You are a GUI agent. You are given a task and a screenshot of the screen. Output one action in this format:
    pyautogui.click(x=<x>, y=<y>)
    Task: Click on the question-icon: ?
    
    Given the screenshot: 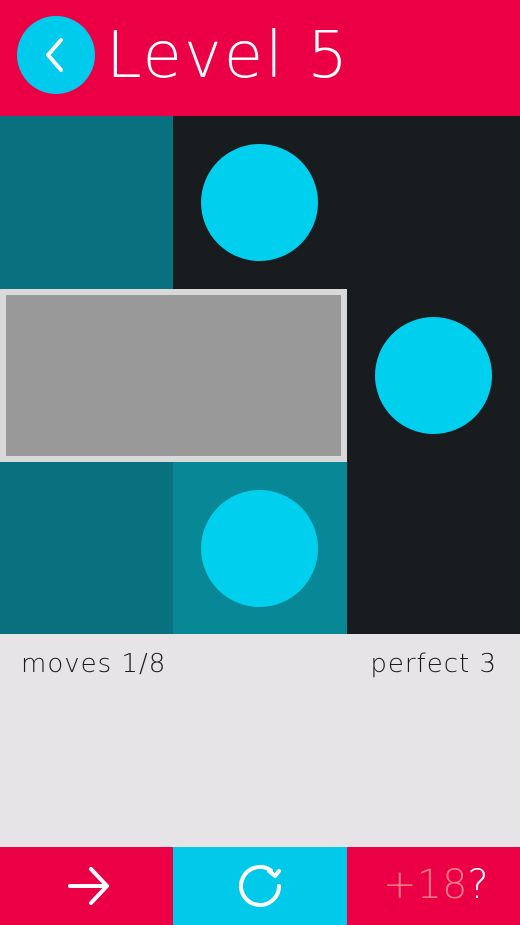 What is the action you would take?
    pyautogui.click(x=478, y=885)
    